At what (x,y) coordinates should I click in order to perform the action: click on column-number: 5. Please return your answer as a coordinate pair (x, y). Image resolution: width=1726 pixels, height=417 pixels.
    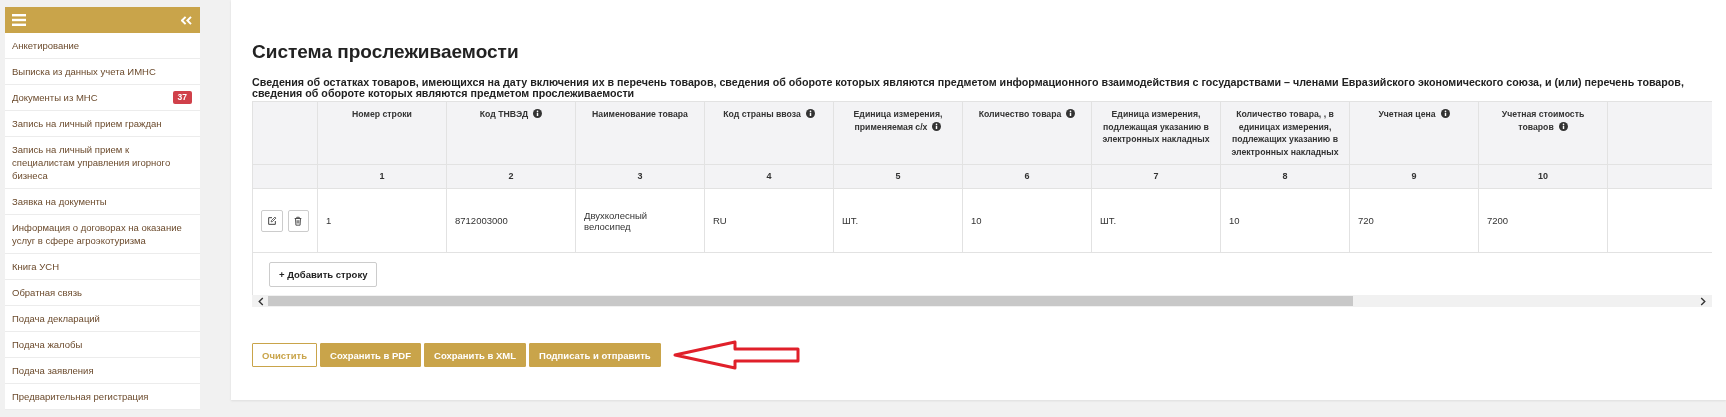
    Looking at the image, I should click on (898, 176).